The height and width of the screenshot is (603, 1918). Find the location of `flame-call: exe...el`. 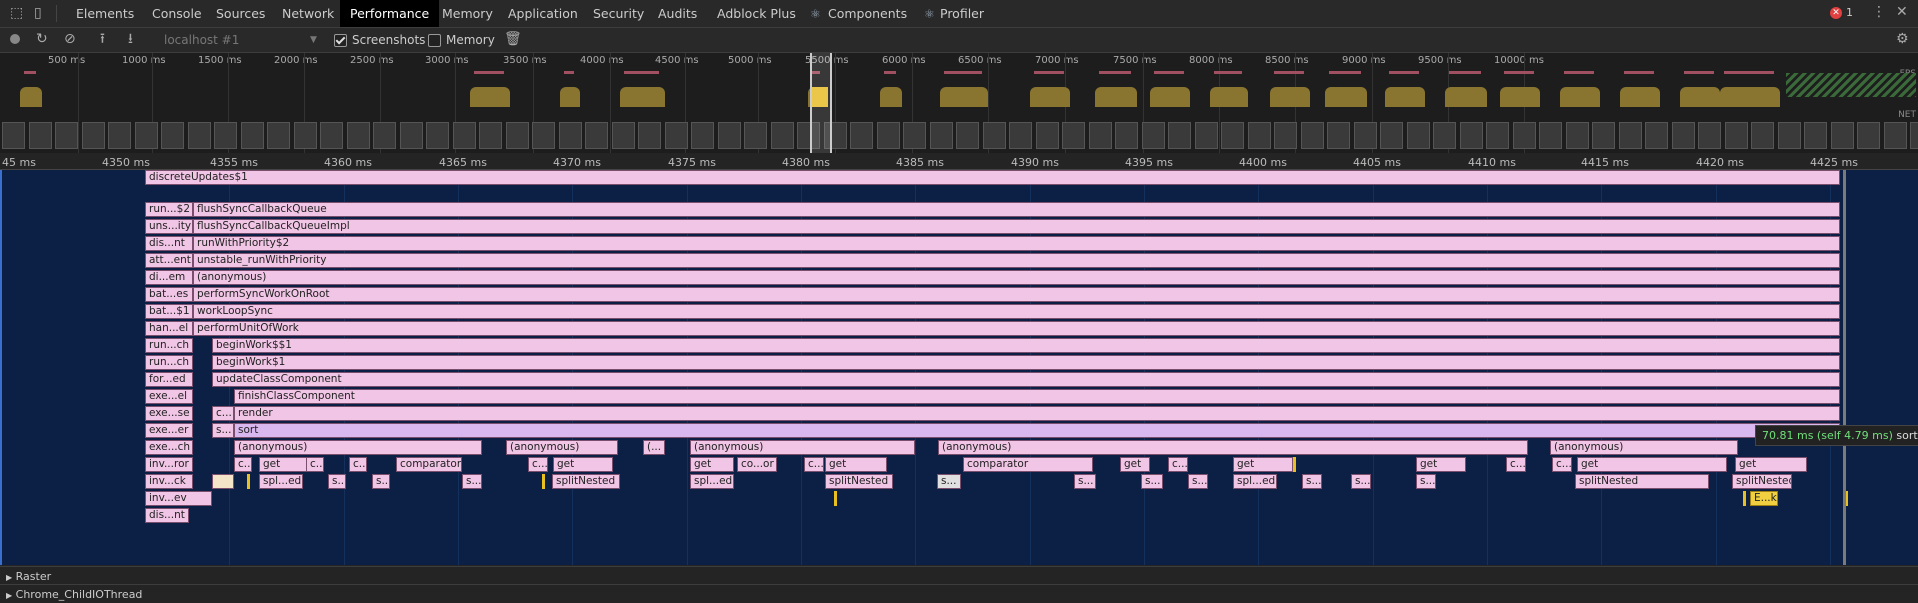

flame-call: exe...el is located at coordinates (169, 396).